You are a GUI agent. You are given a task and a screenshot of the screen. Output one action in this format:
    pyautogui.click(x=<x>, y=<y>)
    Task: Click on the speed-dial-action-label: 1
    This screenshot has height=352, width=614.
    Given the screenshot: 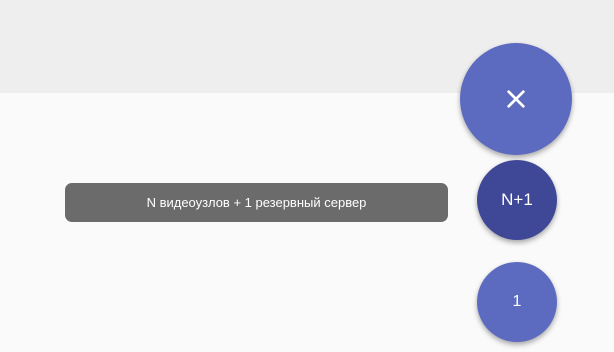 What is the action you would take?
    pyautogui.click(x=517, y=301)
    